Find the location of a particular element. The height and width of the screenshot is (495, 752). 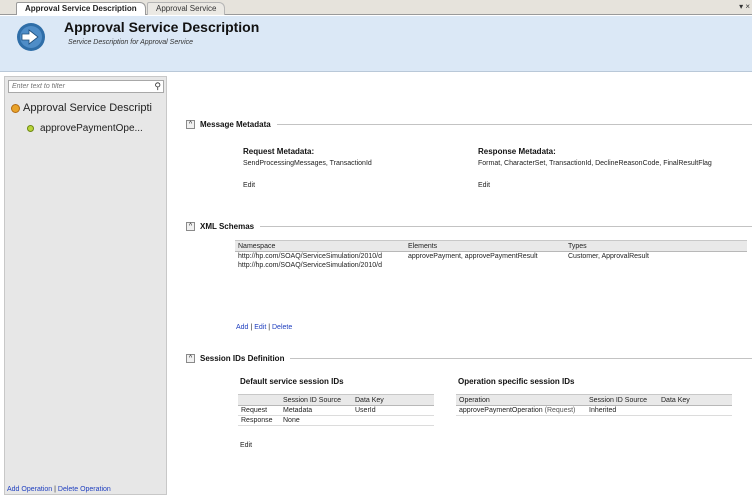

column-header-operation: Operation is located at coordinates (521, 400).